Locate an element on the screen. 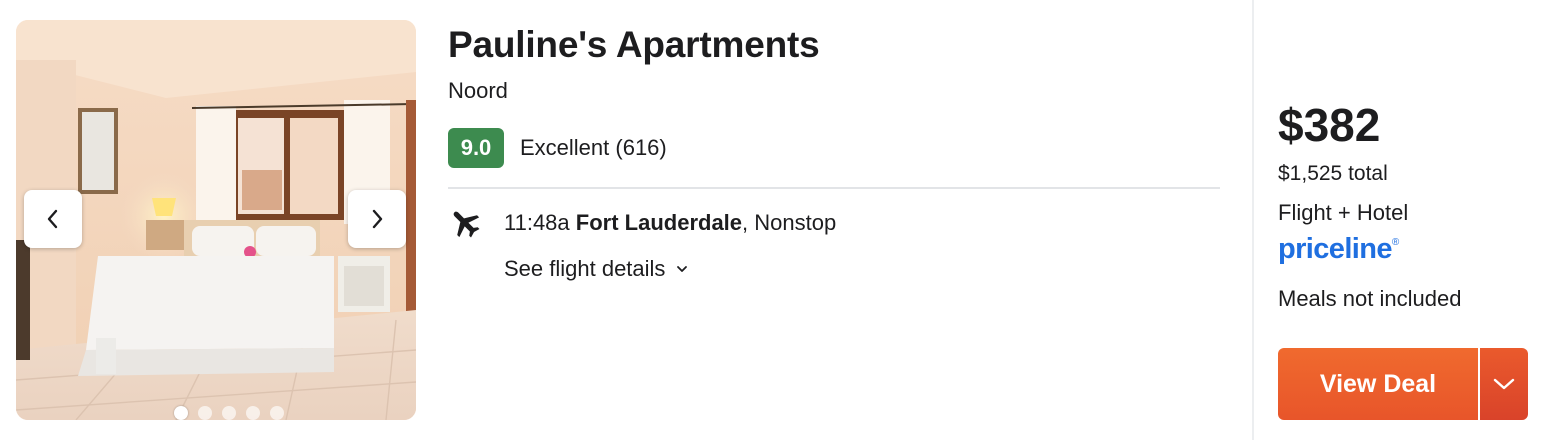 This screenshot has width=1550, height=440. see-flight-details-link: See flight details is located at coordinates (596, 269).